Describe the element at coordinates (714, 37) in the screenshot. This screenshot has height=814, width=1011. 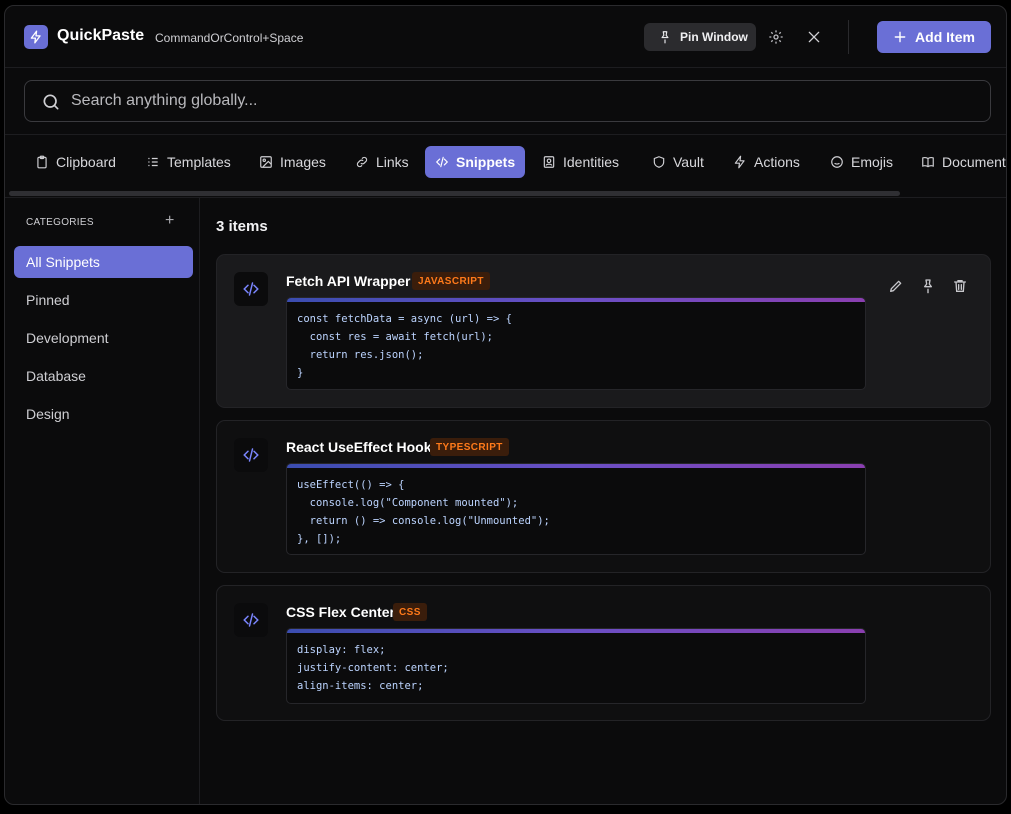
I see `pin-window-label: Pin Window` at that location.